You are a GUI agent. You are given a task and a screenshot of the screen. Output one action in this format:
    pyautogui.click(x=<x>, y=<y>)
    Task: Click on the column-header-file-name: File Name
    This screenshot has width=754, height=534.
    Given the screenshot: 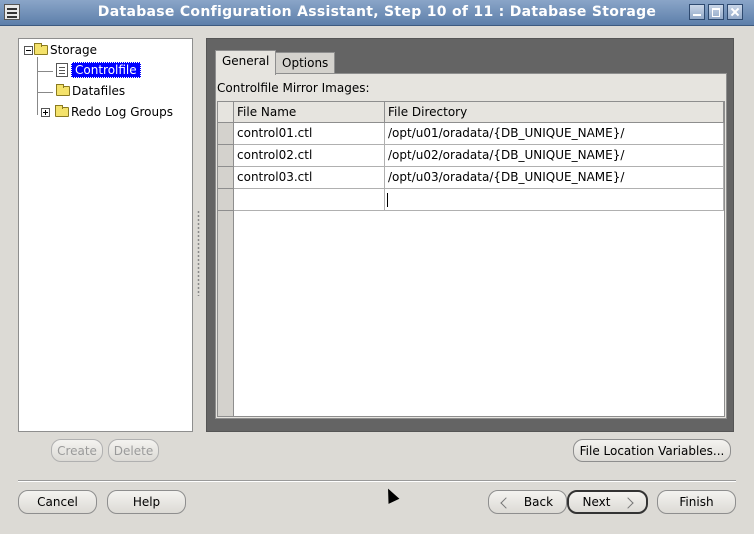 What is the action you would take?
    pyautogui.click(x=309, y=112)
    